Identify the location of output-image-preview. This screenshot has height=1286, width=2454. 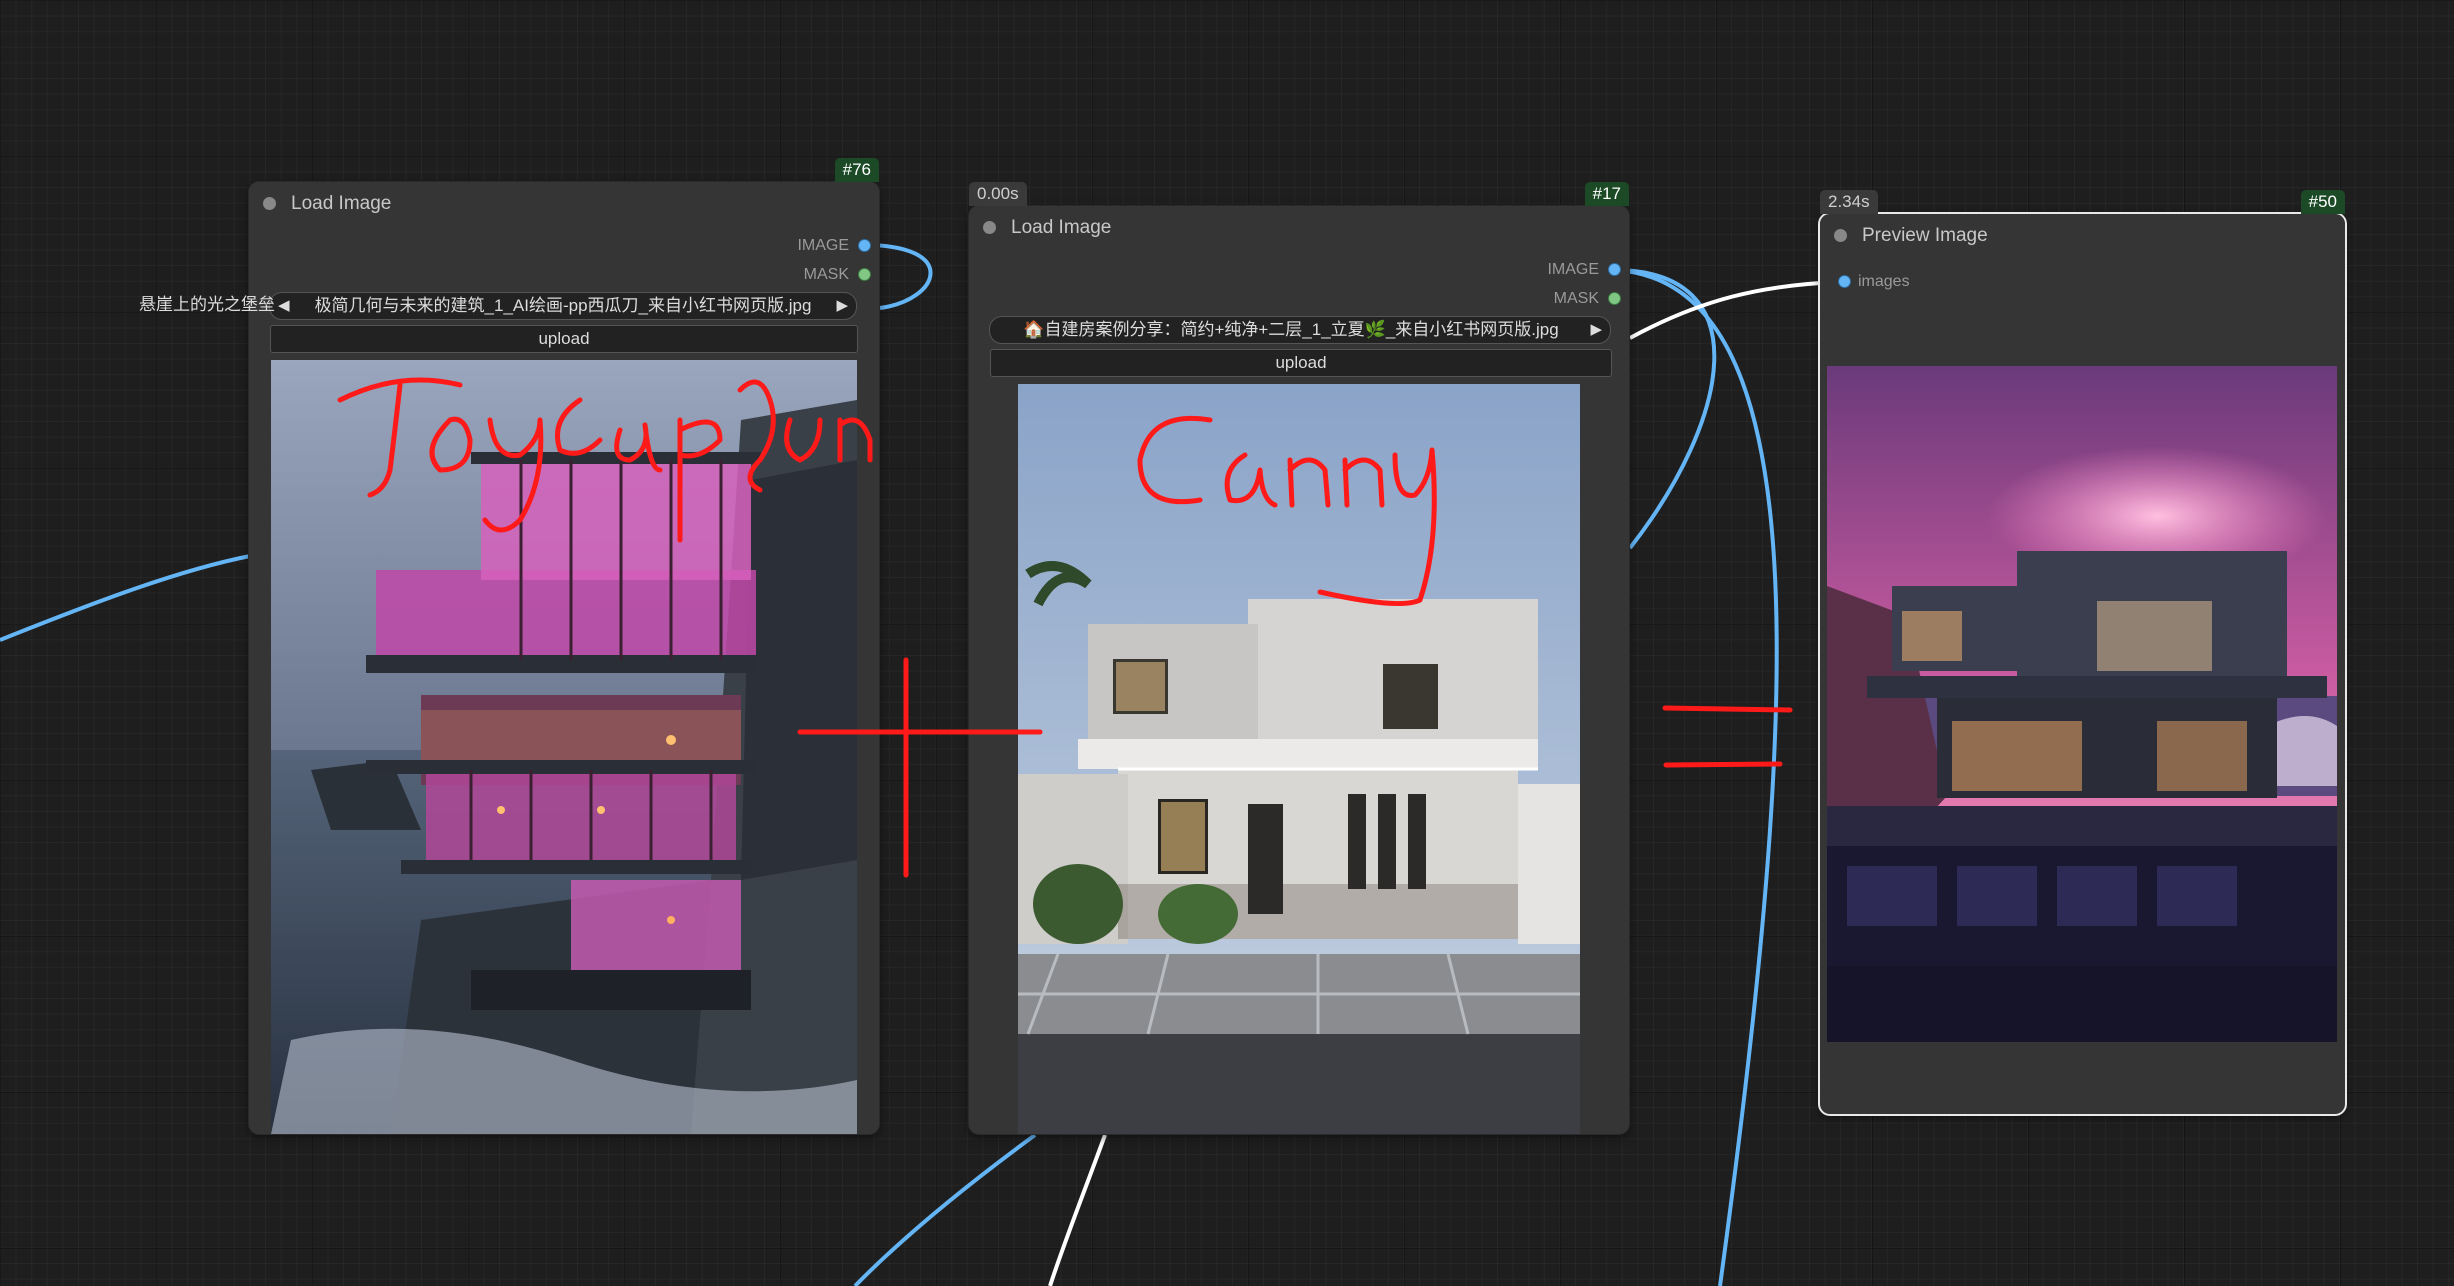
(2082, 704).